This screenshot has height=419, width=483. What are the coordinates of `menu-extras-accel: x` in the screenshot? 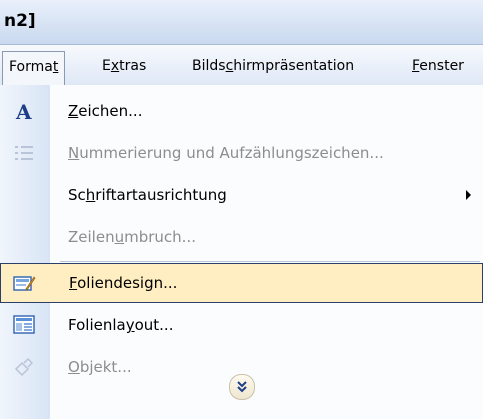 It's located at (115, 66).